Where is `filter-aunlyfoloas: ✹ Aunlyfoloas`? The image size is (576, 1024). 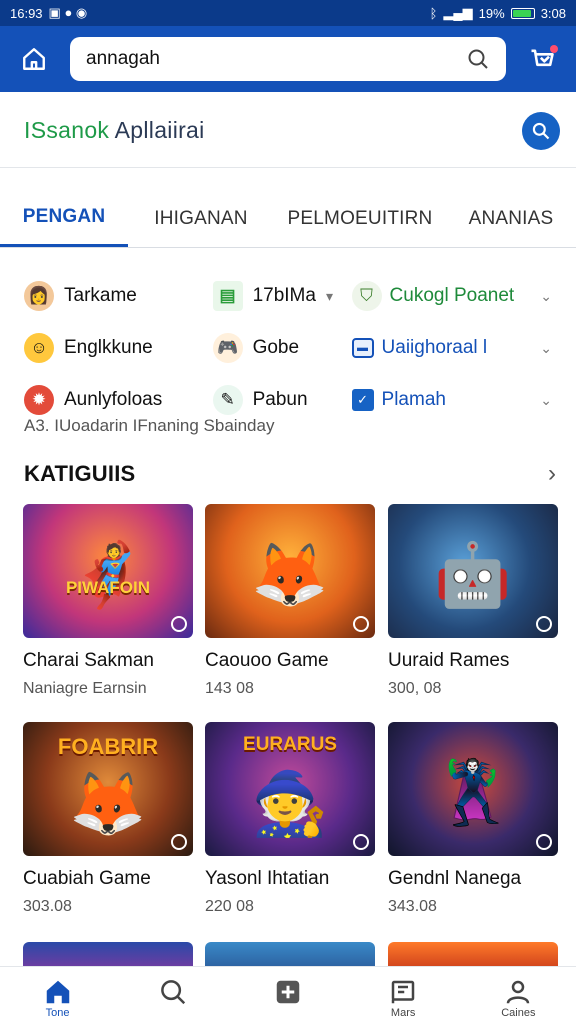
filter-aunlyfoloas: ✹ Aunlyfoloas is located at coordinates (118, 400).